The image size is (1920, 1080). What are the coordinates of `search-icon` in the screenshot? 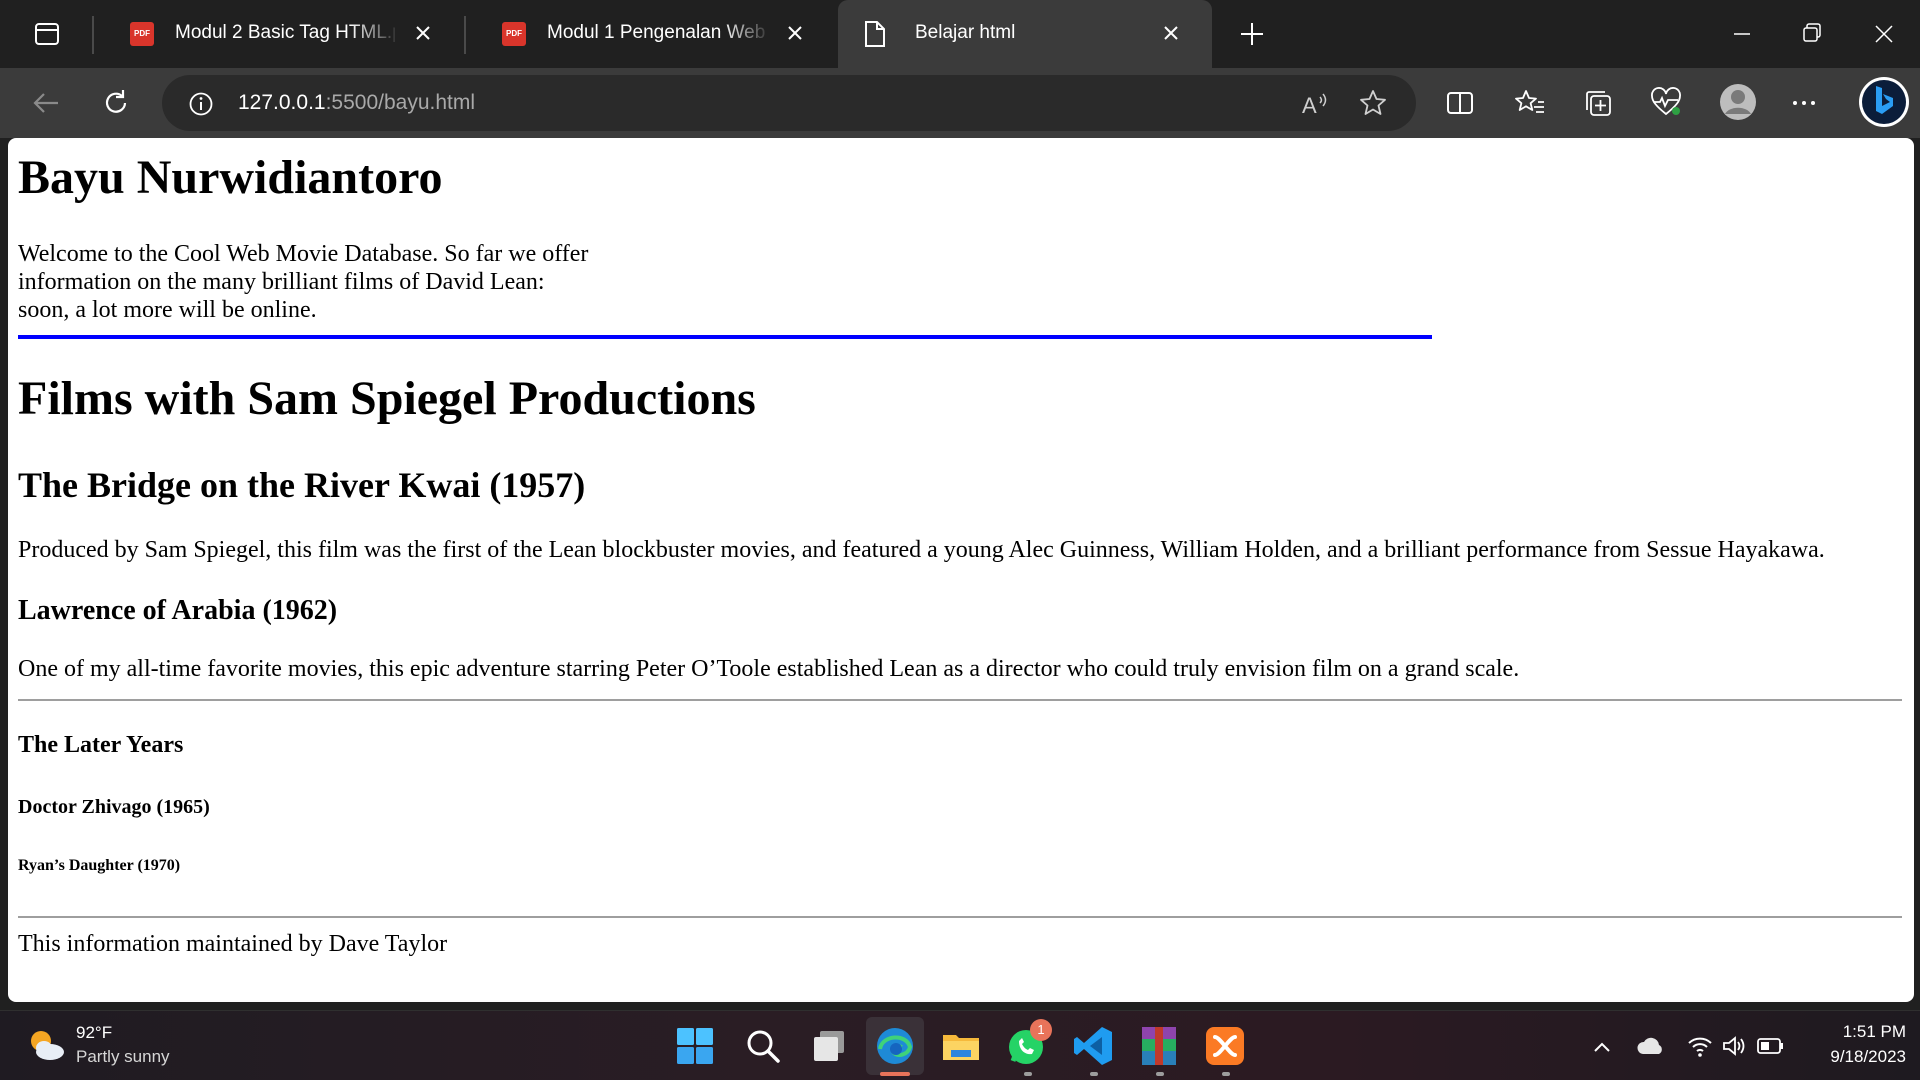 It's located at (763, 1046).